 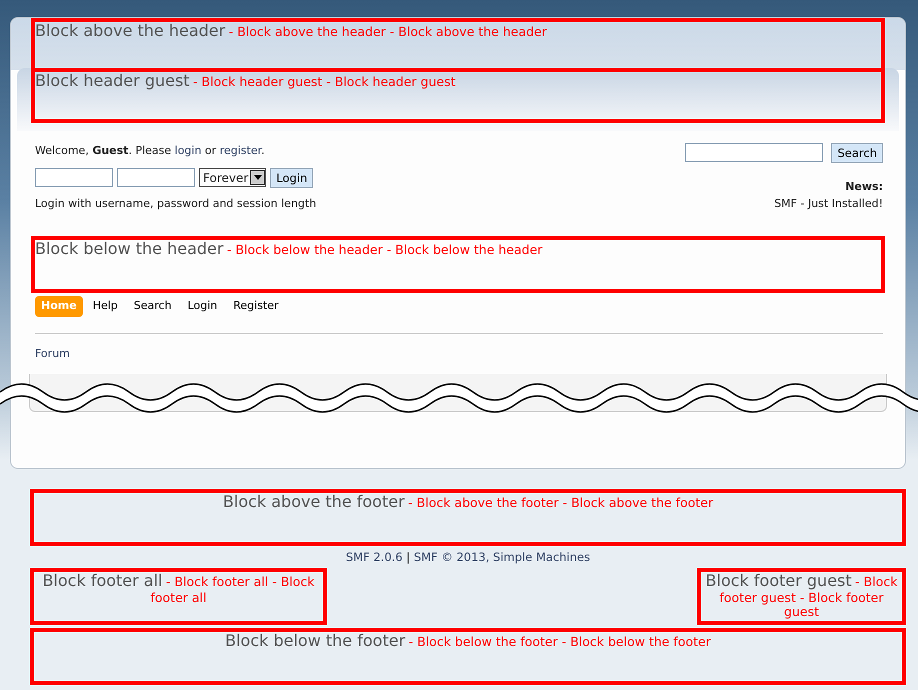 I want to click on news-text: SMF - Just Installed!, so click(x=828, y=204).